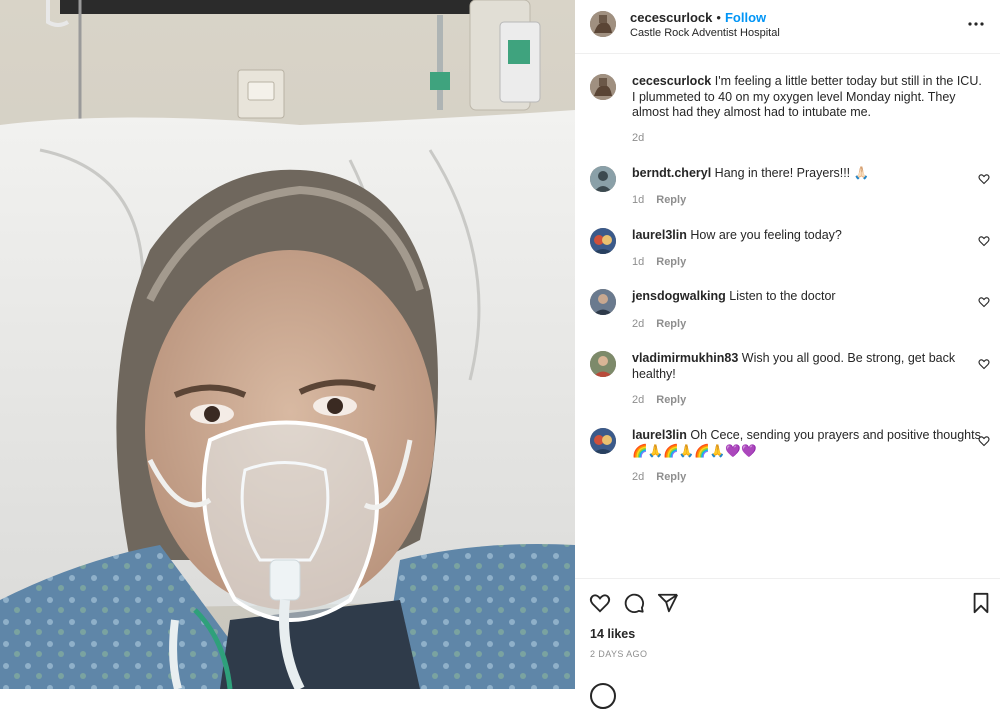 The width and height of the screenshot is (1000, 709). What do you see at coordinates (671, 81) in the screenshot?
I see `caption-username: cecescurlock` at bounding box center [671, 81].